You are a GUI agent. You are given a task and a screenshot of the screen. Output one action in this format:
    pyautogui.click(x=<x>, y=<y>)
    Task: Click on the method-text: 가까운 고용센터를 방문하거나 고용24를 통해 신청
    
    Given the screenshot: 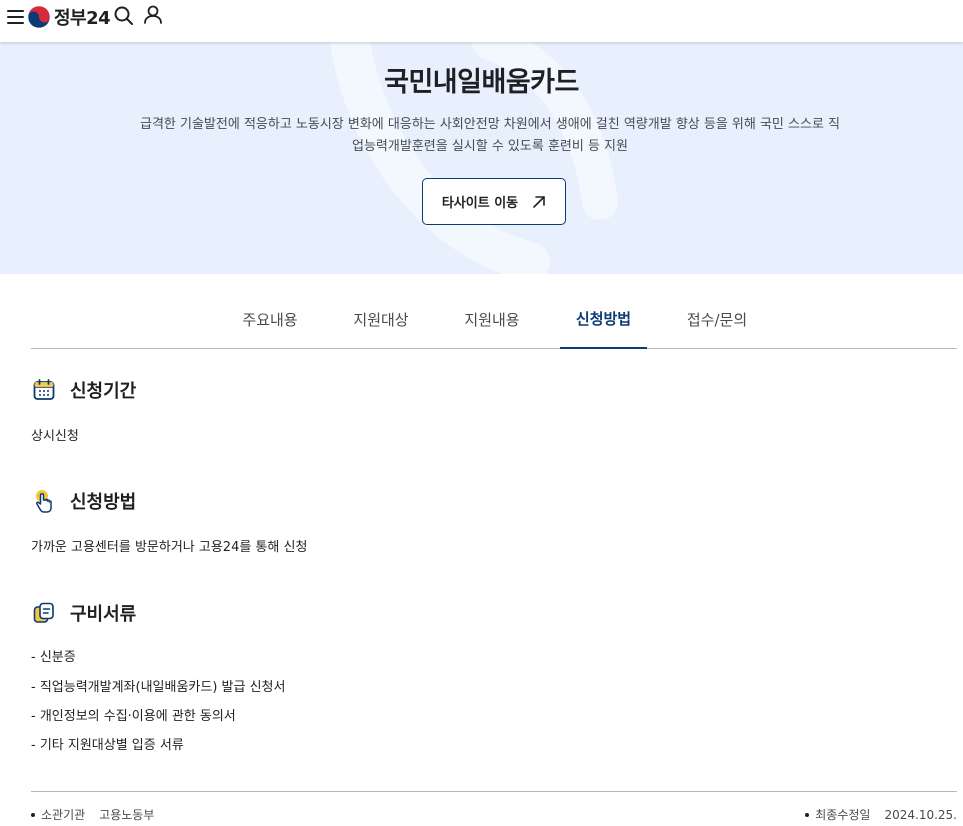 What is the action you would take?
    pyautogui.click(x=169, y=547)
    